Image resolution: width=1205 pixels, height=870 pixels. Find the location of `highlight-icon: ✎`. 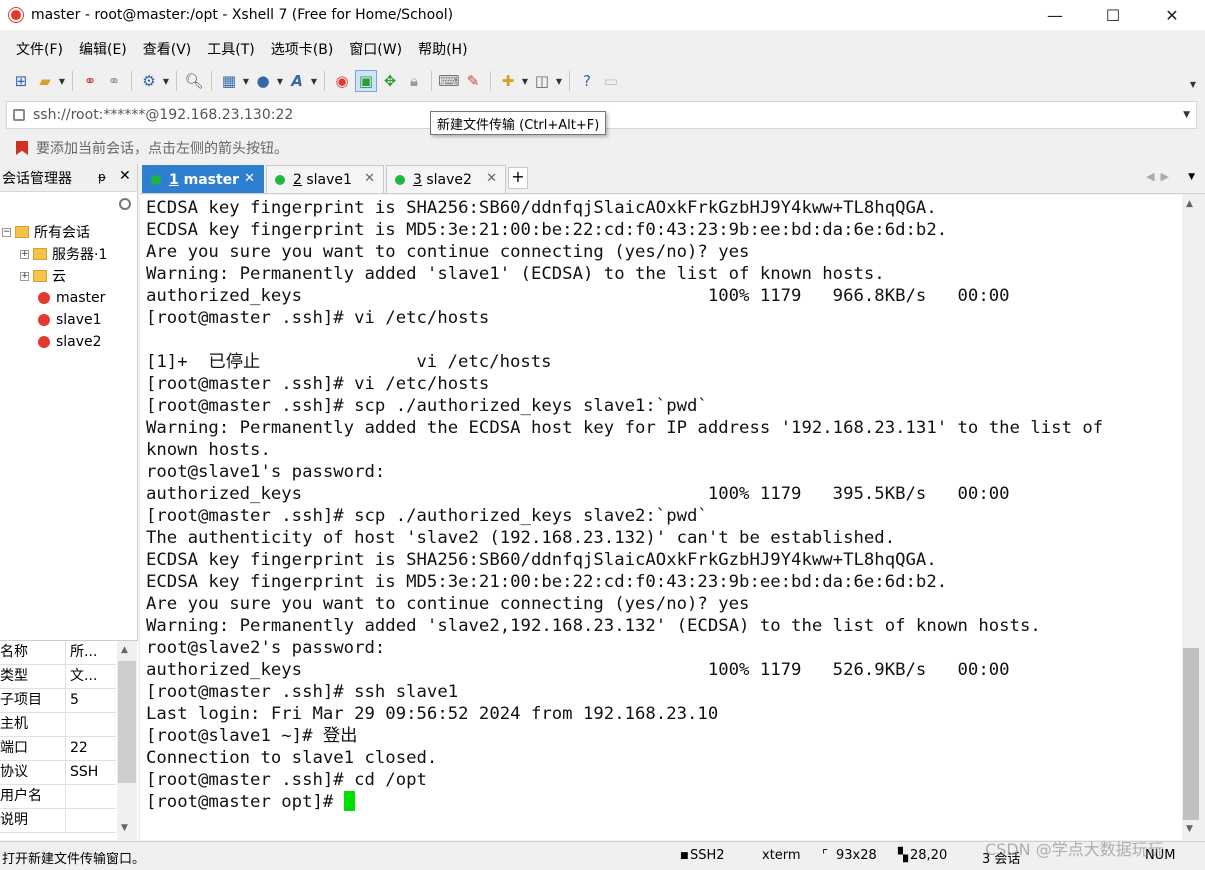

highlight-icon: ✎ is located at coordinates (473, 81).